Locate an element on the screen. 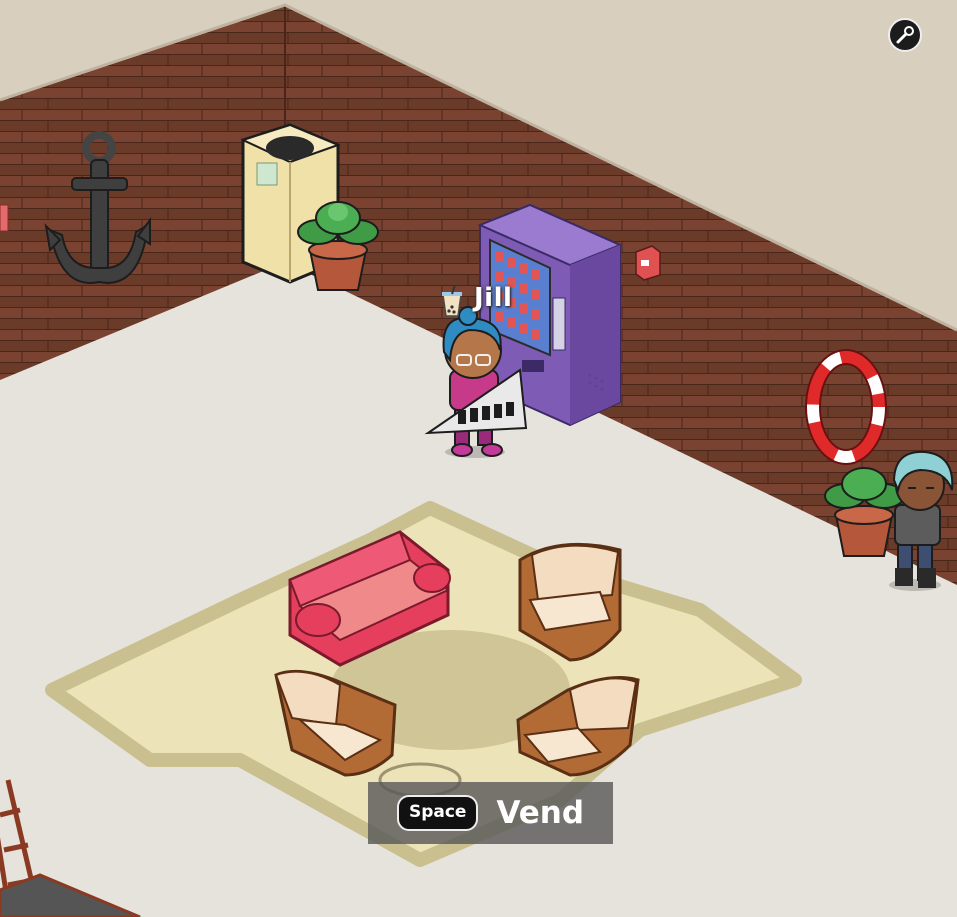 This screenshot has width=957, height=917. vend-action-label: Vend is located at coordinates (540, 813).